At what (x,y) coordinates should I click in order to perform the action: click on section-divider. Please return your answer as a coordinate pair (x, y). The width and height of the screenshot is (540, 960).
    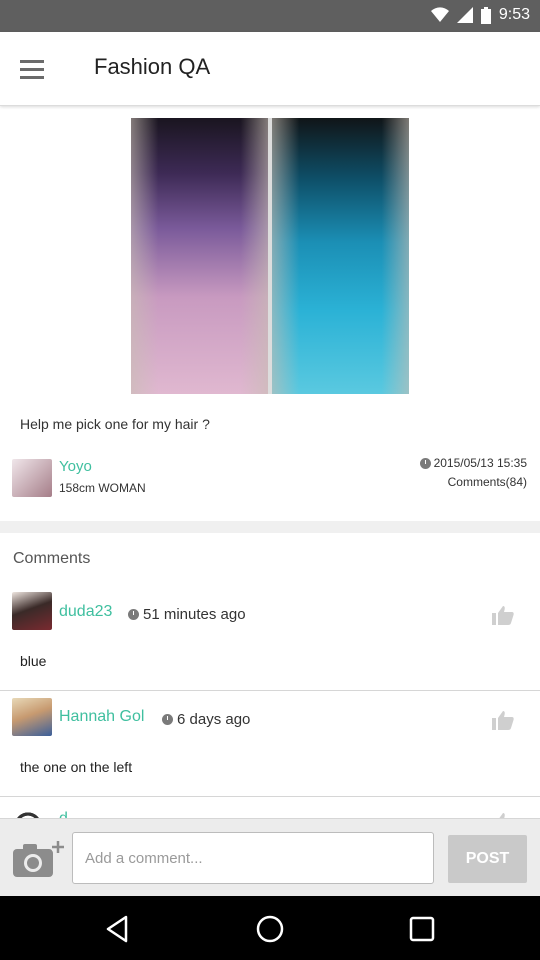
    Looking at the image, I should click on (270, 527).